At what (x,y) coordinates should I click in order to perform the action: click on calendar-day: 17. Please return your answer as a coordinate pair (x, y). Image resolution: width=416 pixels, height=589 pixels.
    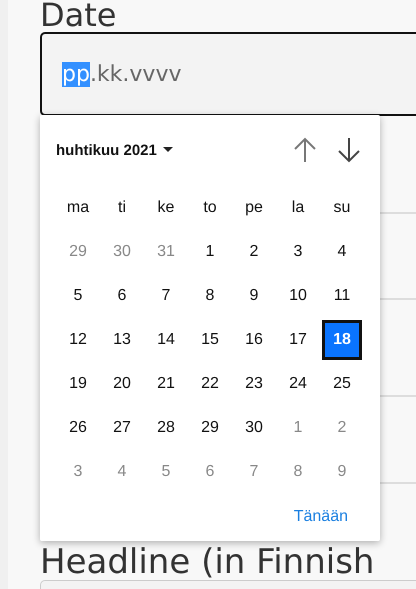
    Looking at the image, I should click on (298, 340).